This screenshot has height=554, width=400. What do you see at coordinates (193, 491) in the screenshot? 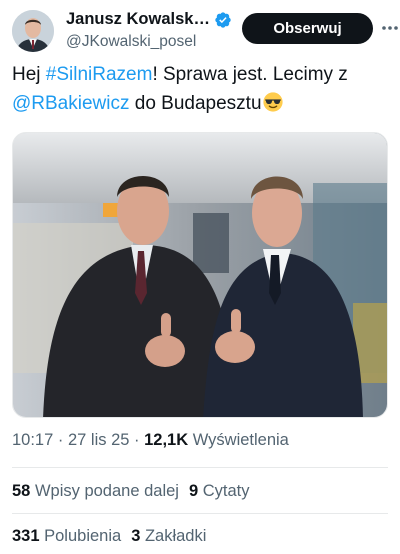
I see `quotes-count: 9` at bounding box center [193, 491].